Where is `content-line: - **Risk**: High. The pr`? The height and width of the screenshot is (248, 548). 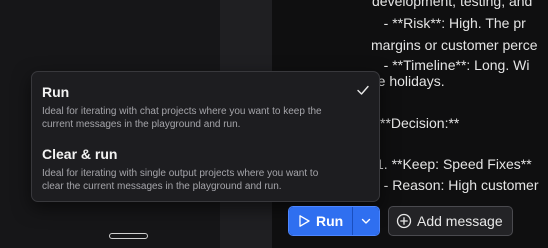
content-line: - **Risk**: High. The pr is located at coordinates (449, 23).